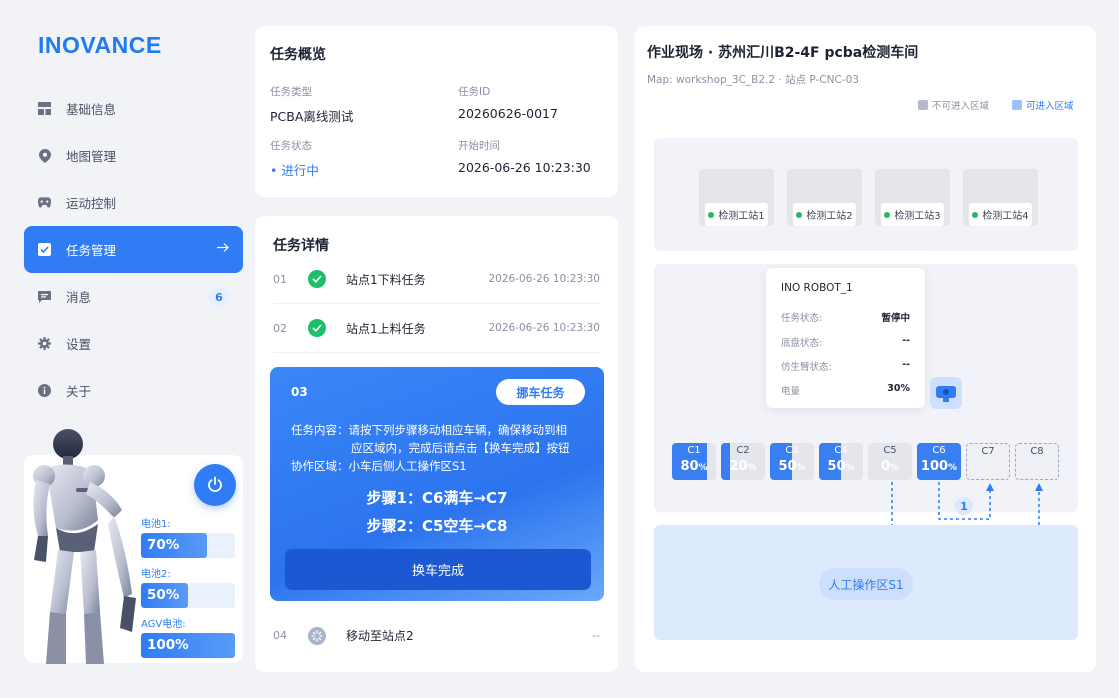  Describe the element at coordinates (317, 635) in the screenshot. I see `loading-spinner-icon` at that location.